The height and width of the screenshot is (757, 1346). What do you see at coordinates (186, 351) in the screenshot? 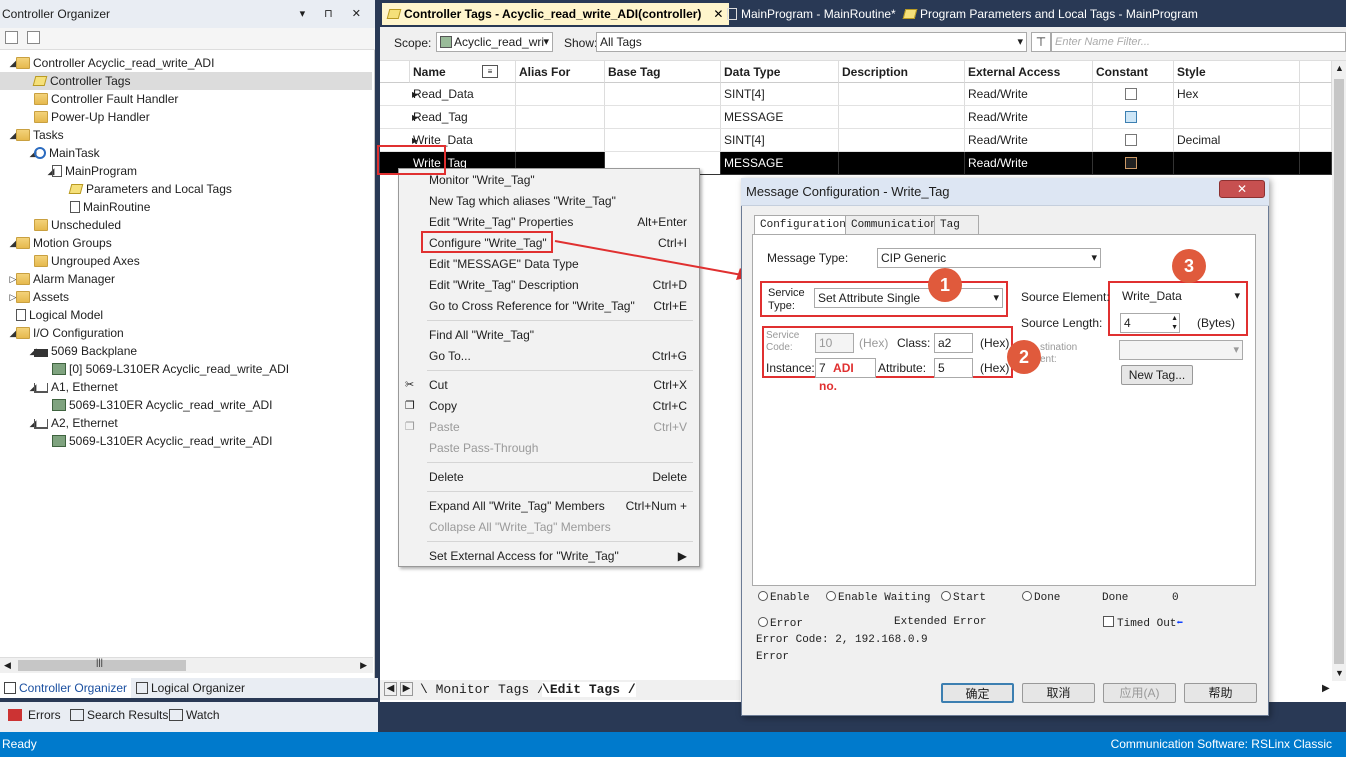
I see `tree-item: ◢ 5069 Backplane` at bounding box center [186, 351].